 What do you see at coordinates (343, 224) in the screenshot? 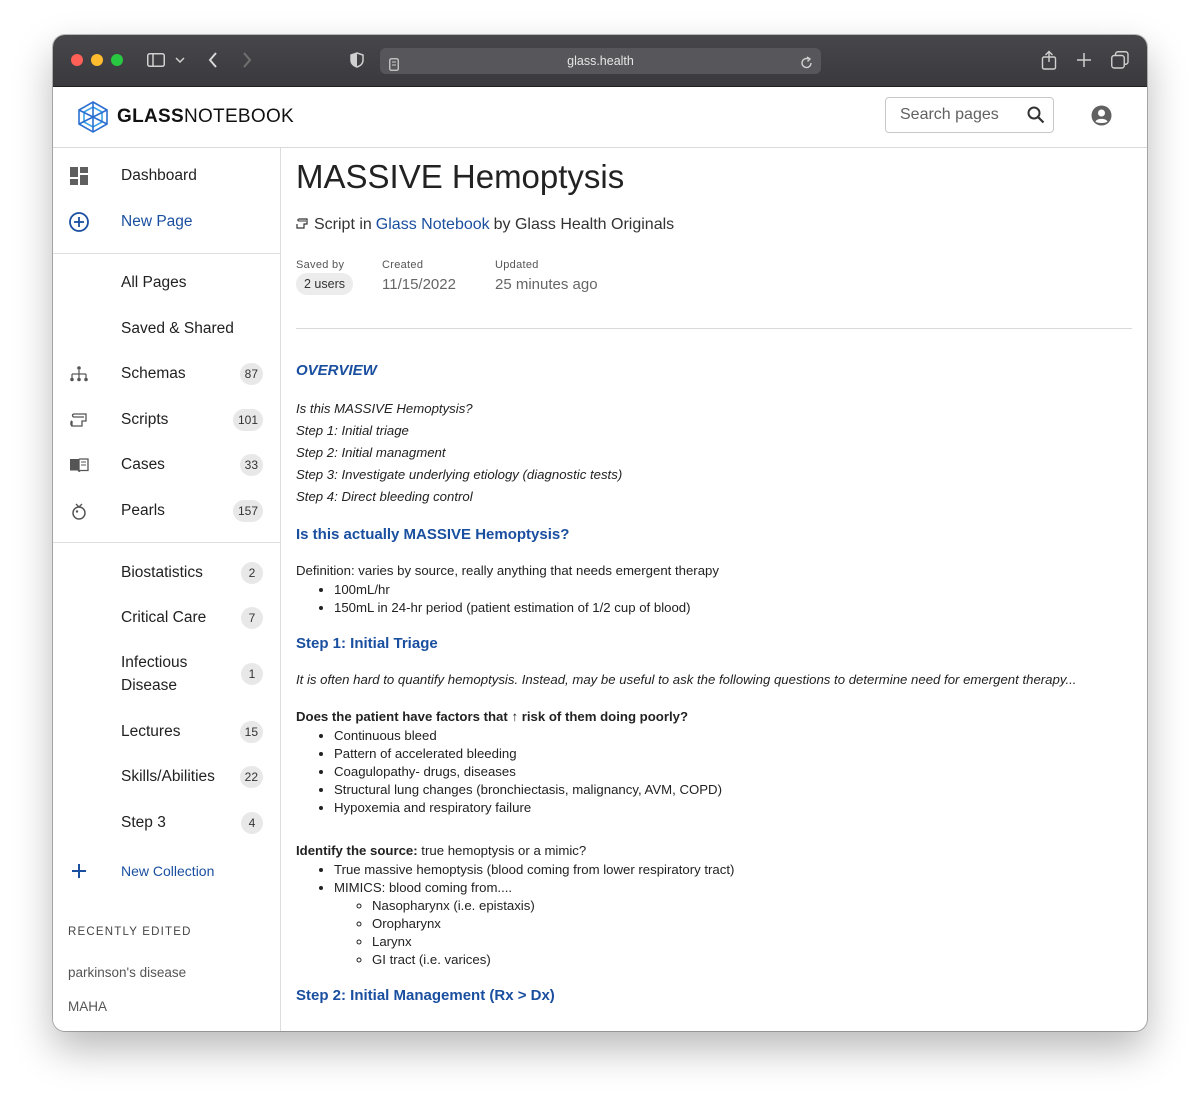
I see `script-type-label: Script in` at bounding box center [343, 224].